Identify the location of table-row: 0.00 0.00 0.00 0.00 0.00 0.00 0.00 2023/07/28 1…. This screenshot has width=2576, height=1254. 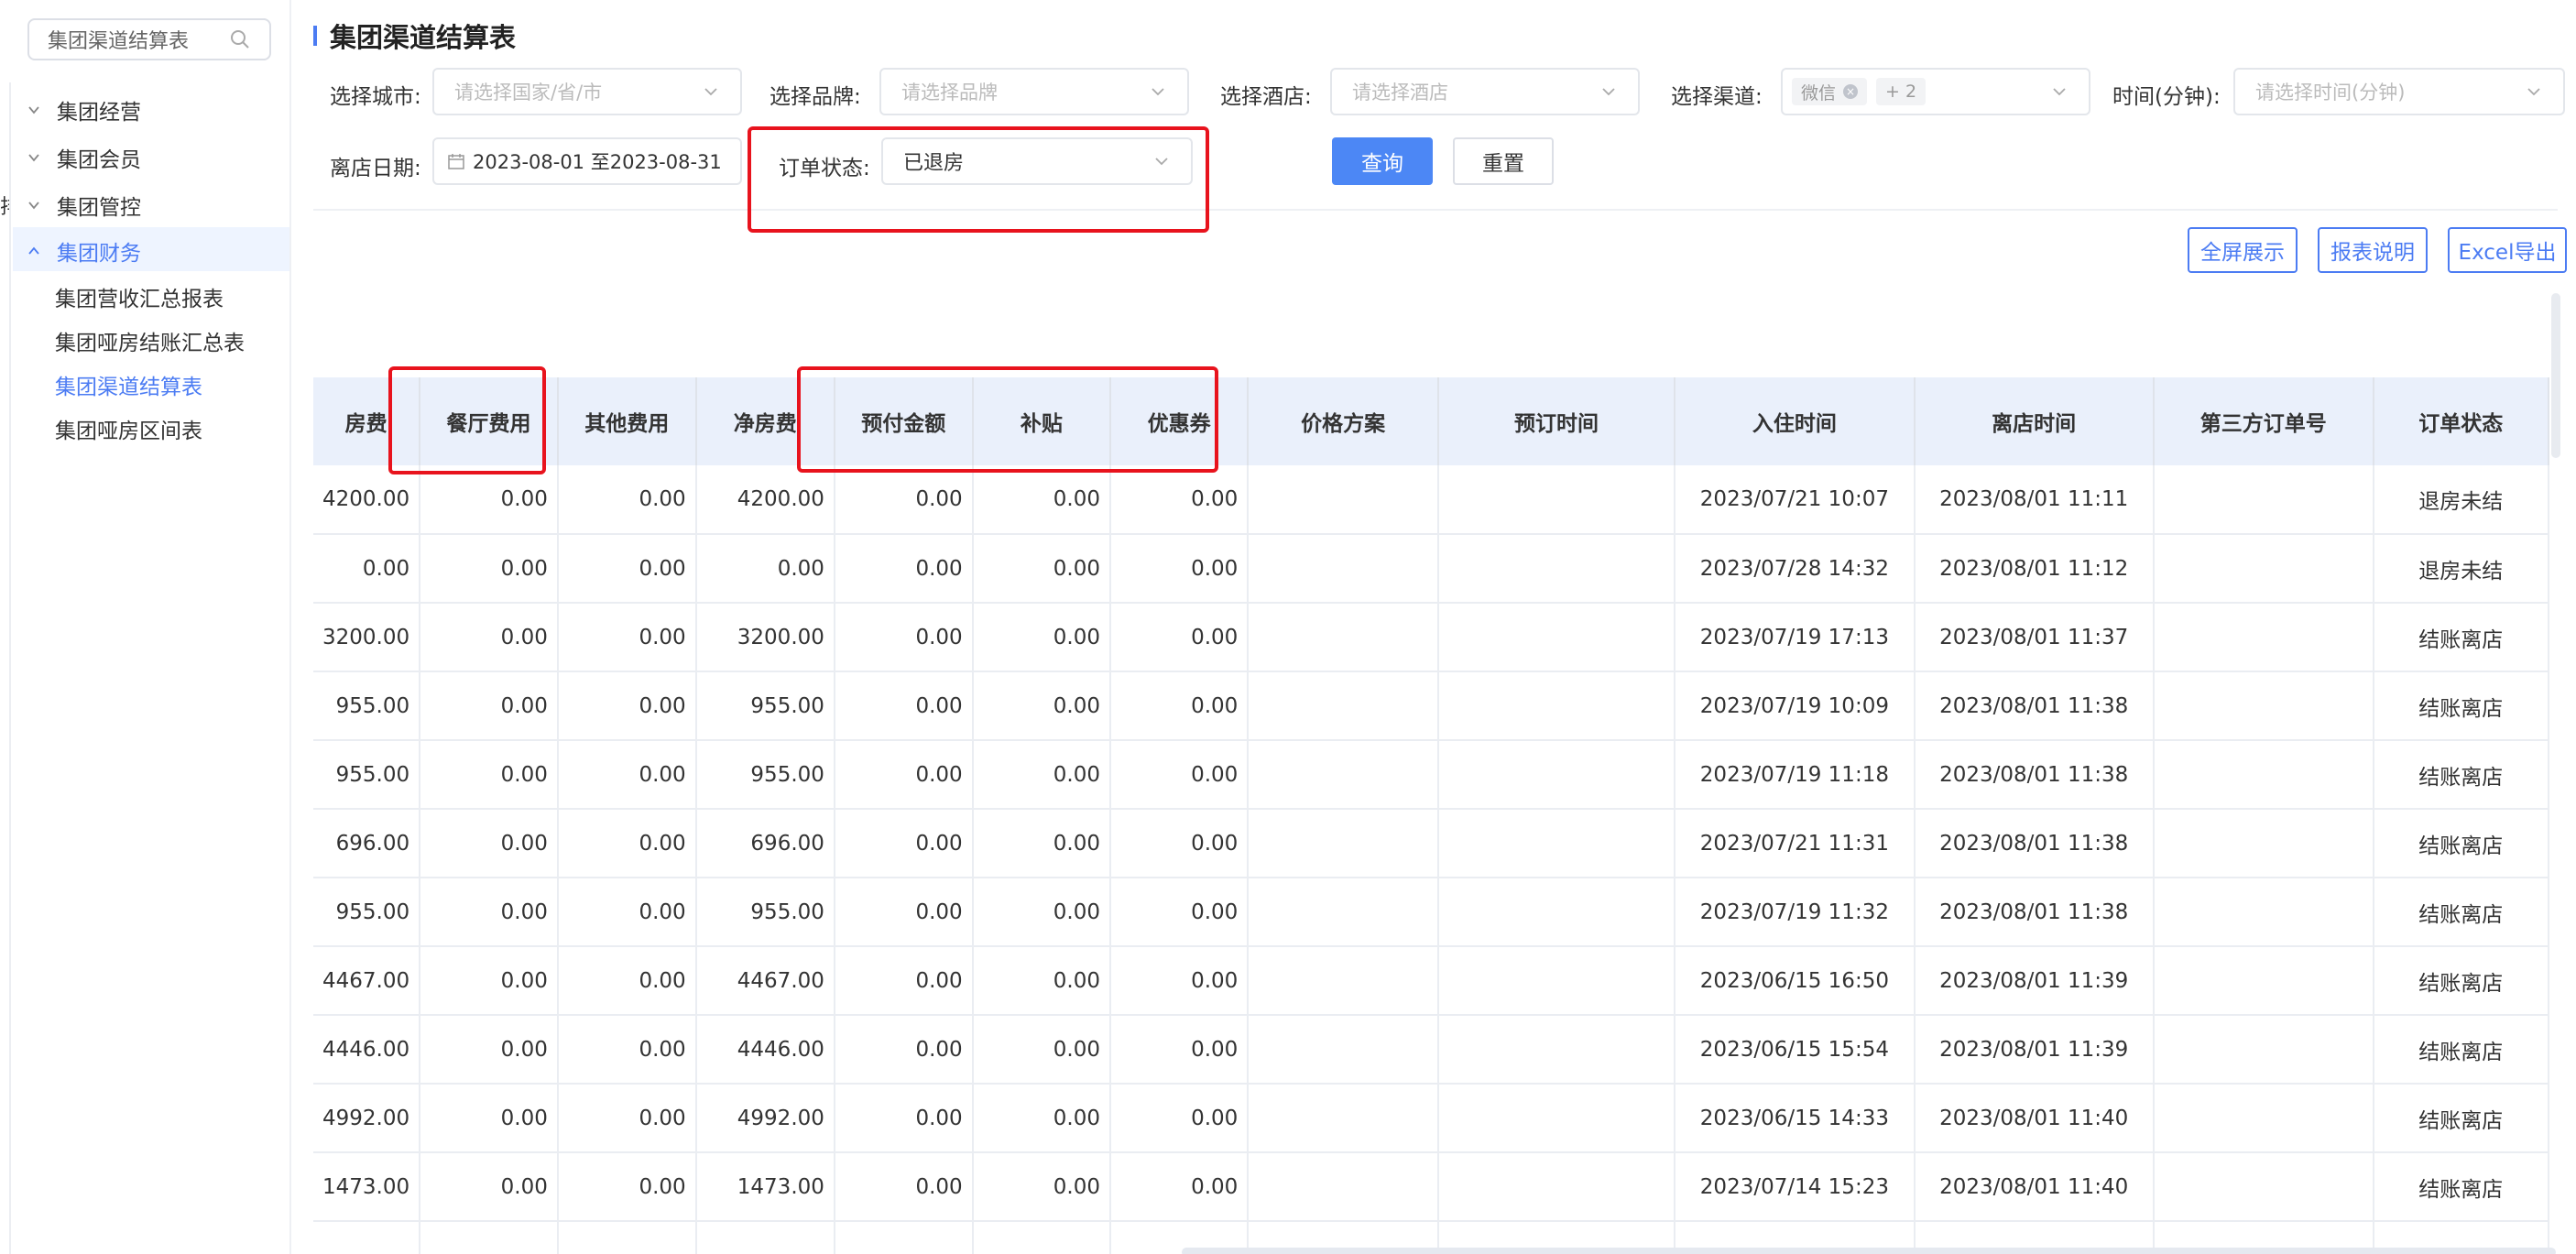
(1431, 569).